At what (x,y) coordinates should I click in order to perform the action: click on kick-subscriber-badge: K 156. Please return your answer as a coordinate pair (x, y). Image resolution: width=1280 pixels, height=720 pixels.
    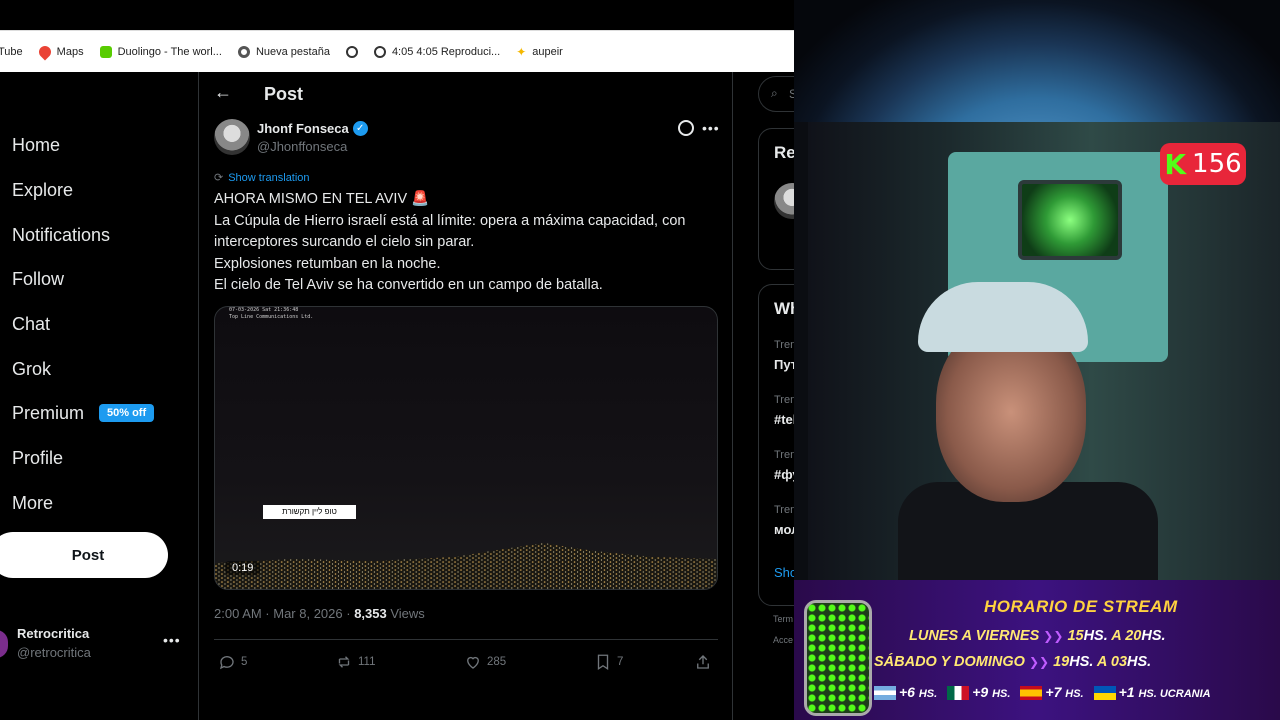
    Looking at the image, I should click on (1203, 164).